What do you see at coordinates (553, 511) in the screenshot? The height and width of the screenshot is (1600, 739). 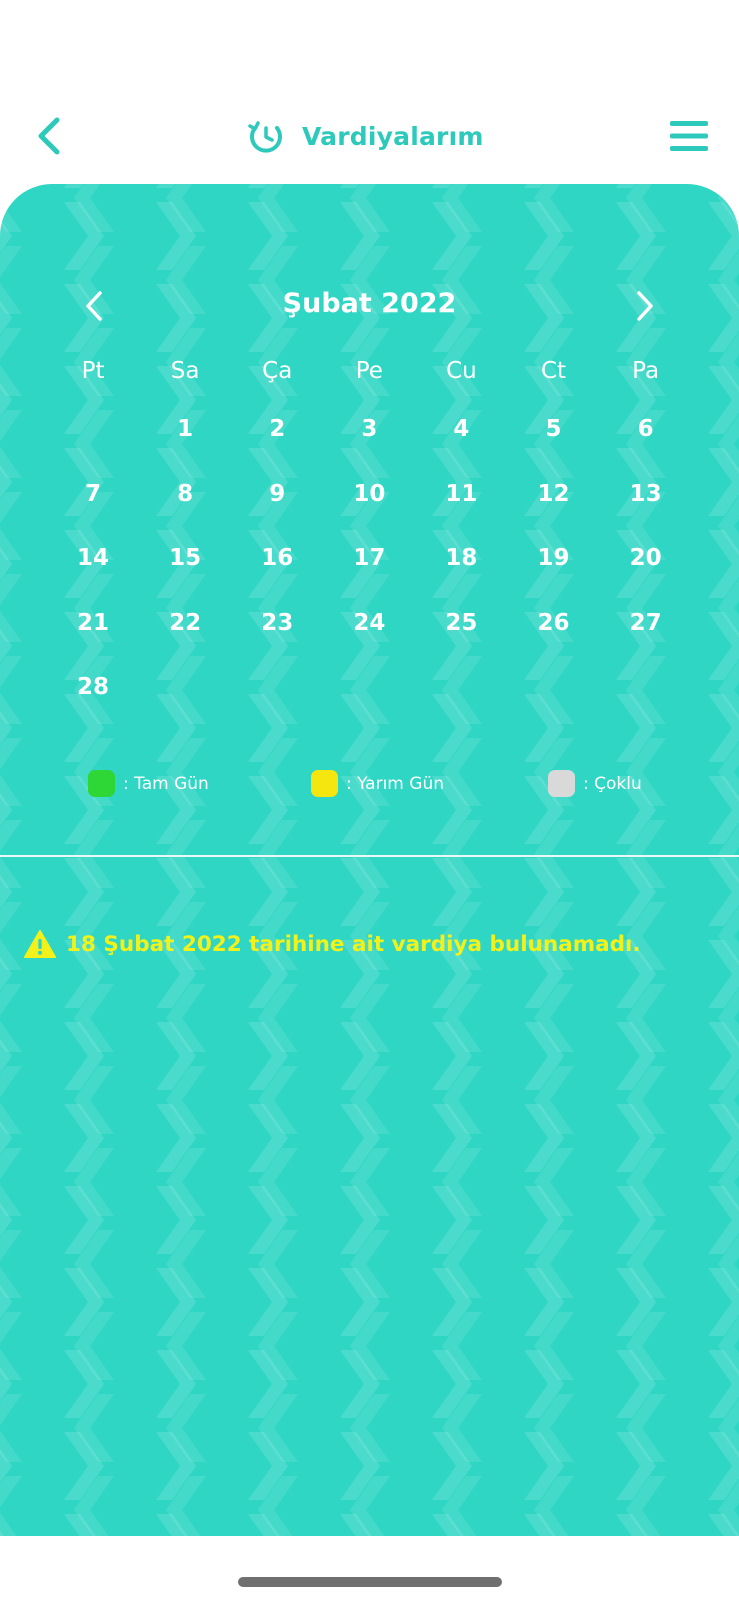 I see `calendar-day: 12` at bounding box center [553, 511].